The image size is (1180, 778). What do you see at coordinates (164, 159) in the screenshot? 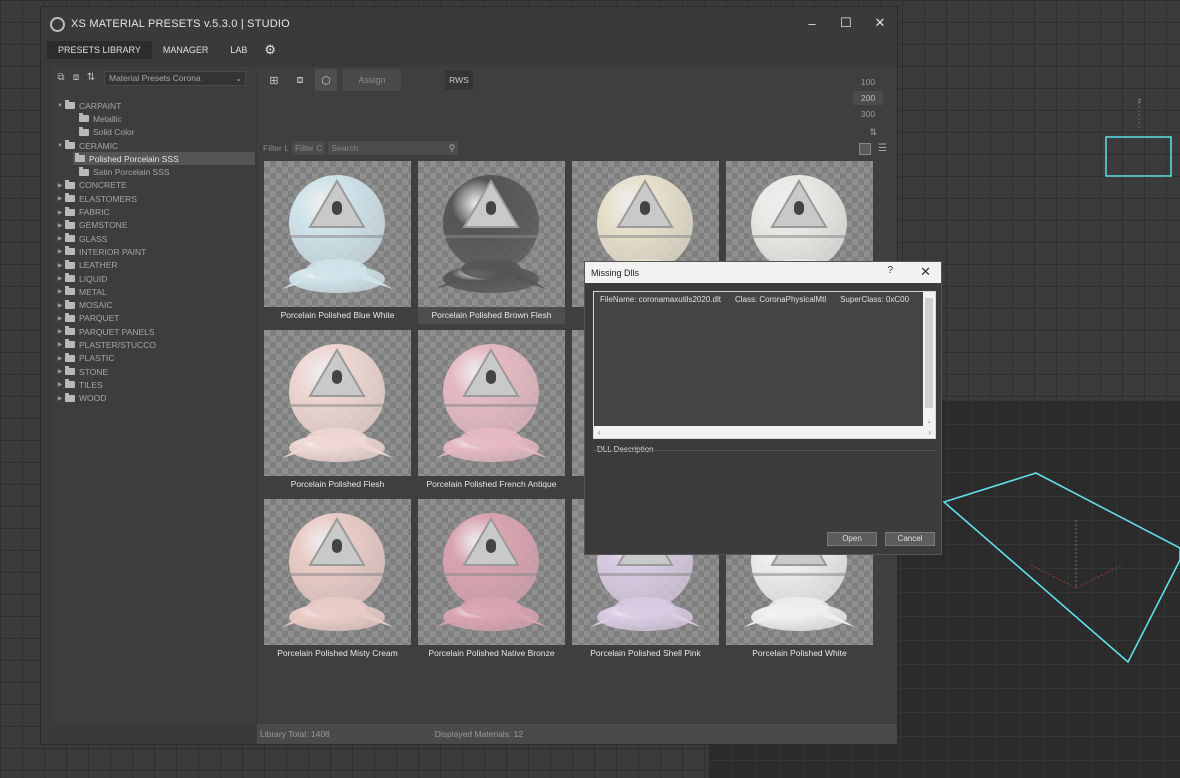
I see `tree-subitem: Polished Porcelain SSS` at bounding box center [164, 159].